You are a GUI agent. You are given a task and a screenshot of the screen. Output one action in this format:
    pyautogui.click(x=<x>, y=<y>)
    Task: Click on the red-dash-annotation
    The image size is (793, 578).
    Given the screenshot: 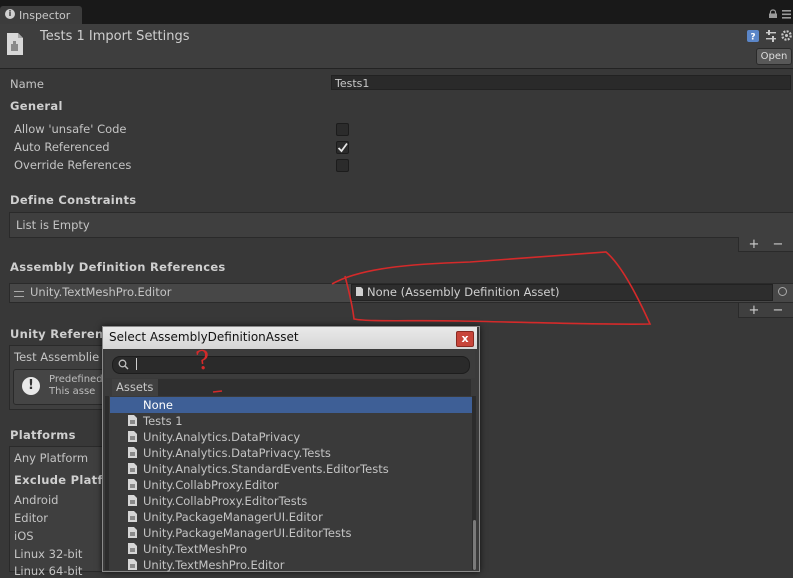 What is the action you would take?
    pyautogui.click(x=217, y=391)
    